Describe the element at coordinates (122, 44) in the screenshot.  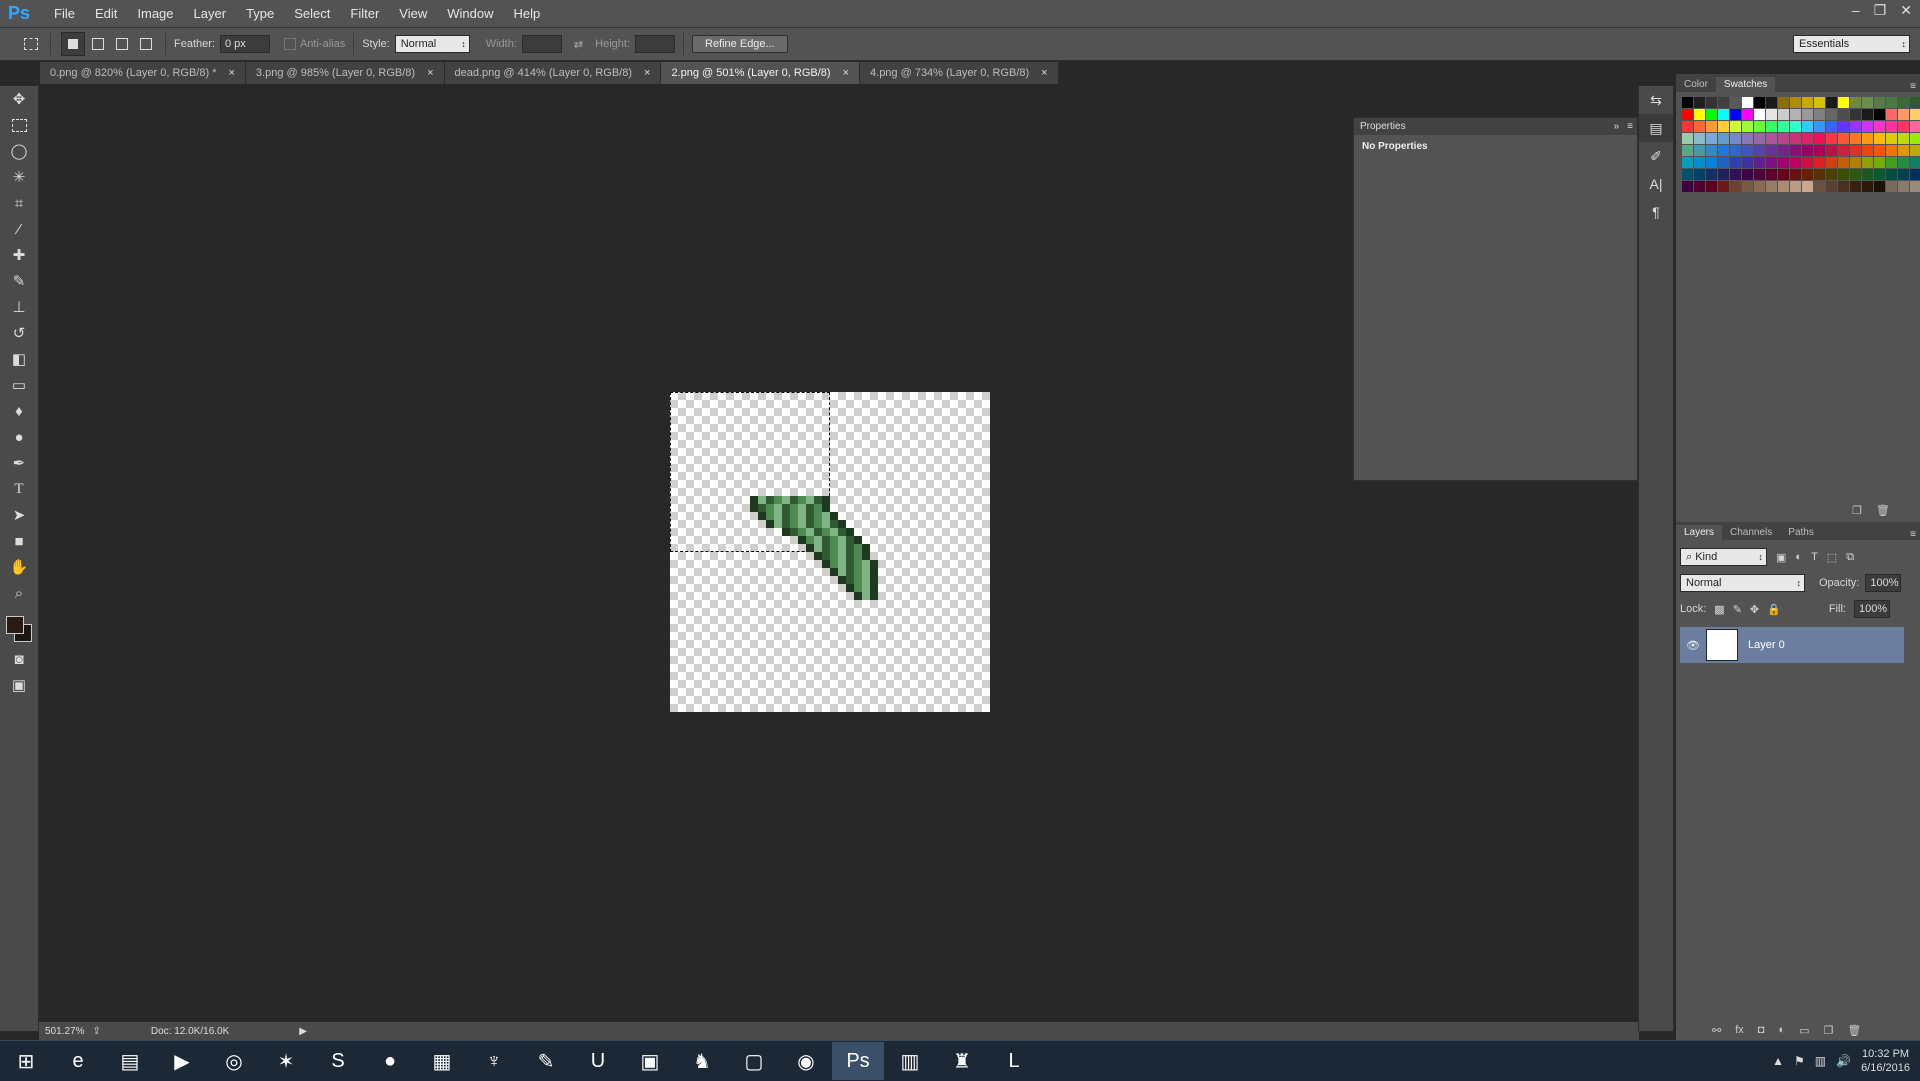
I see `subtract-selection-button` at that location.